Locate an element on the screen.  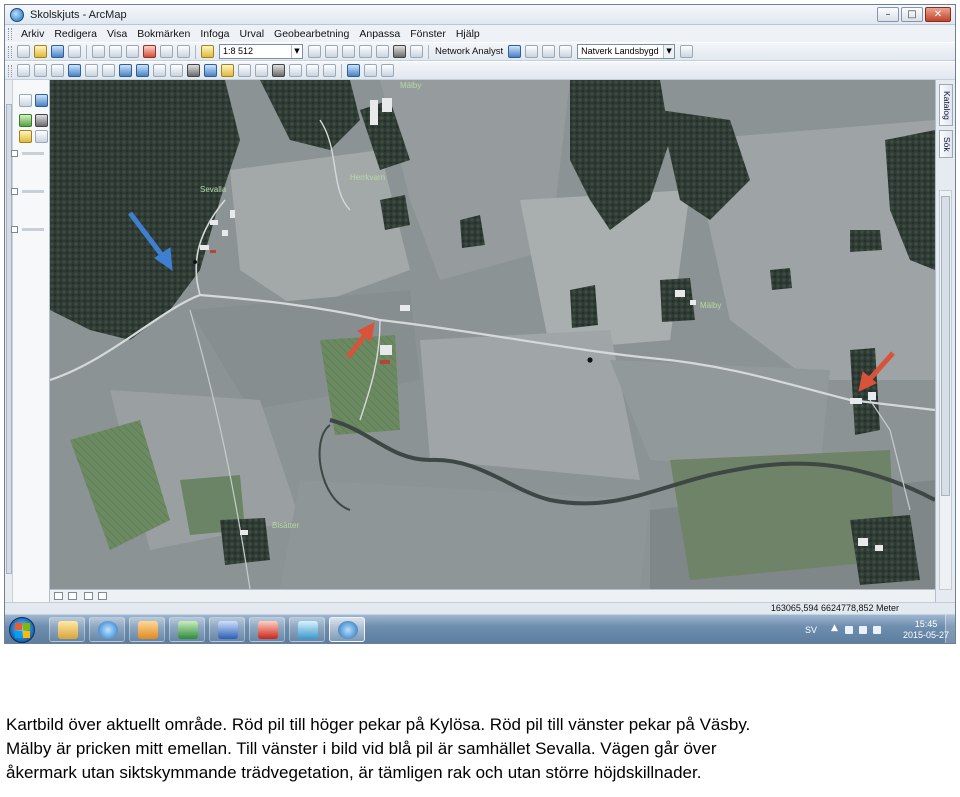
editor-toolbar-icon is located at coordinates (314, 51).